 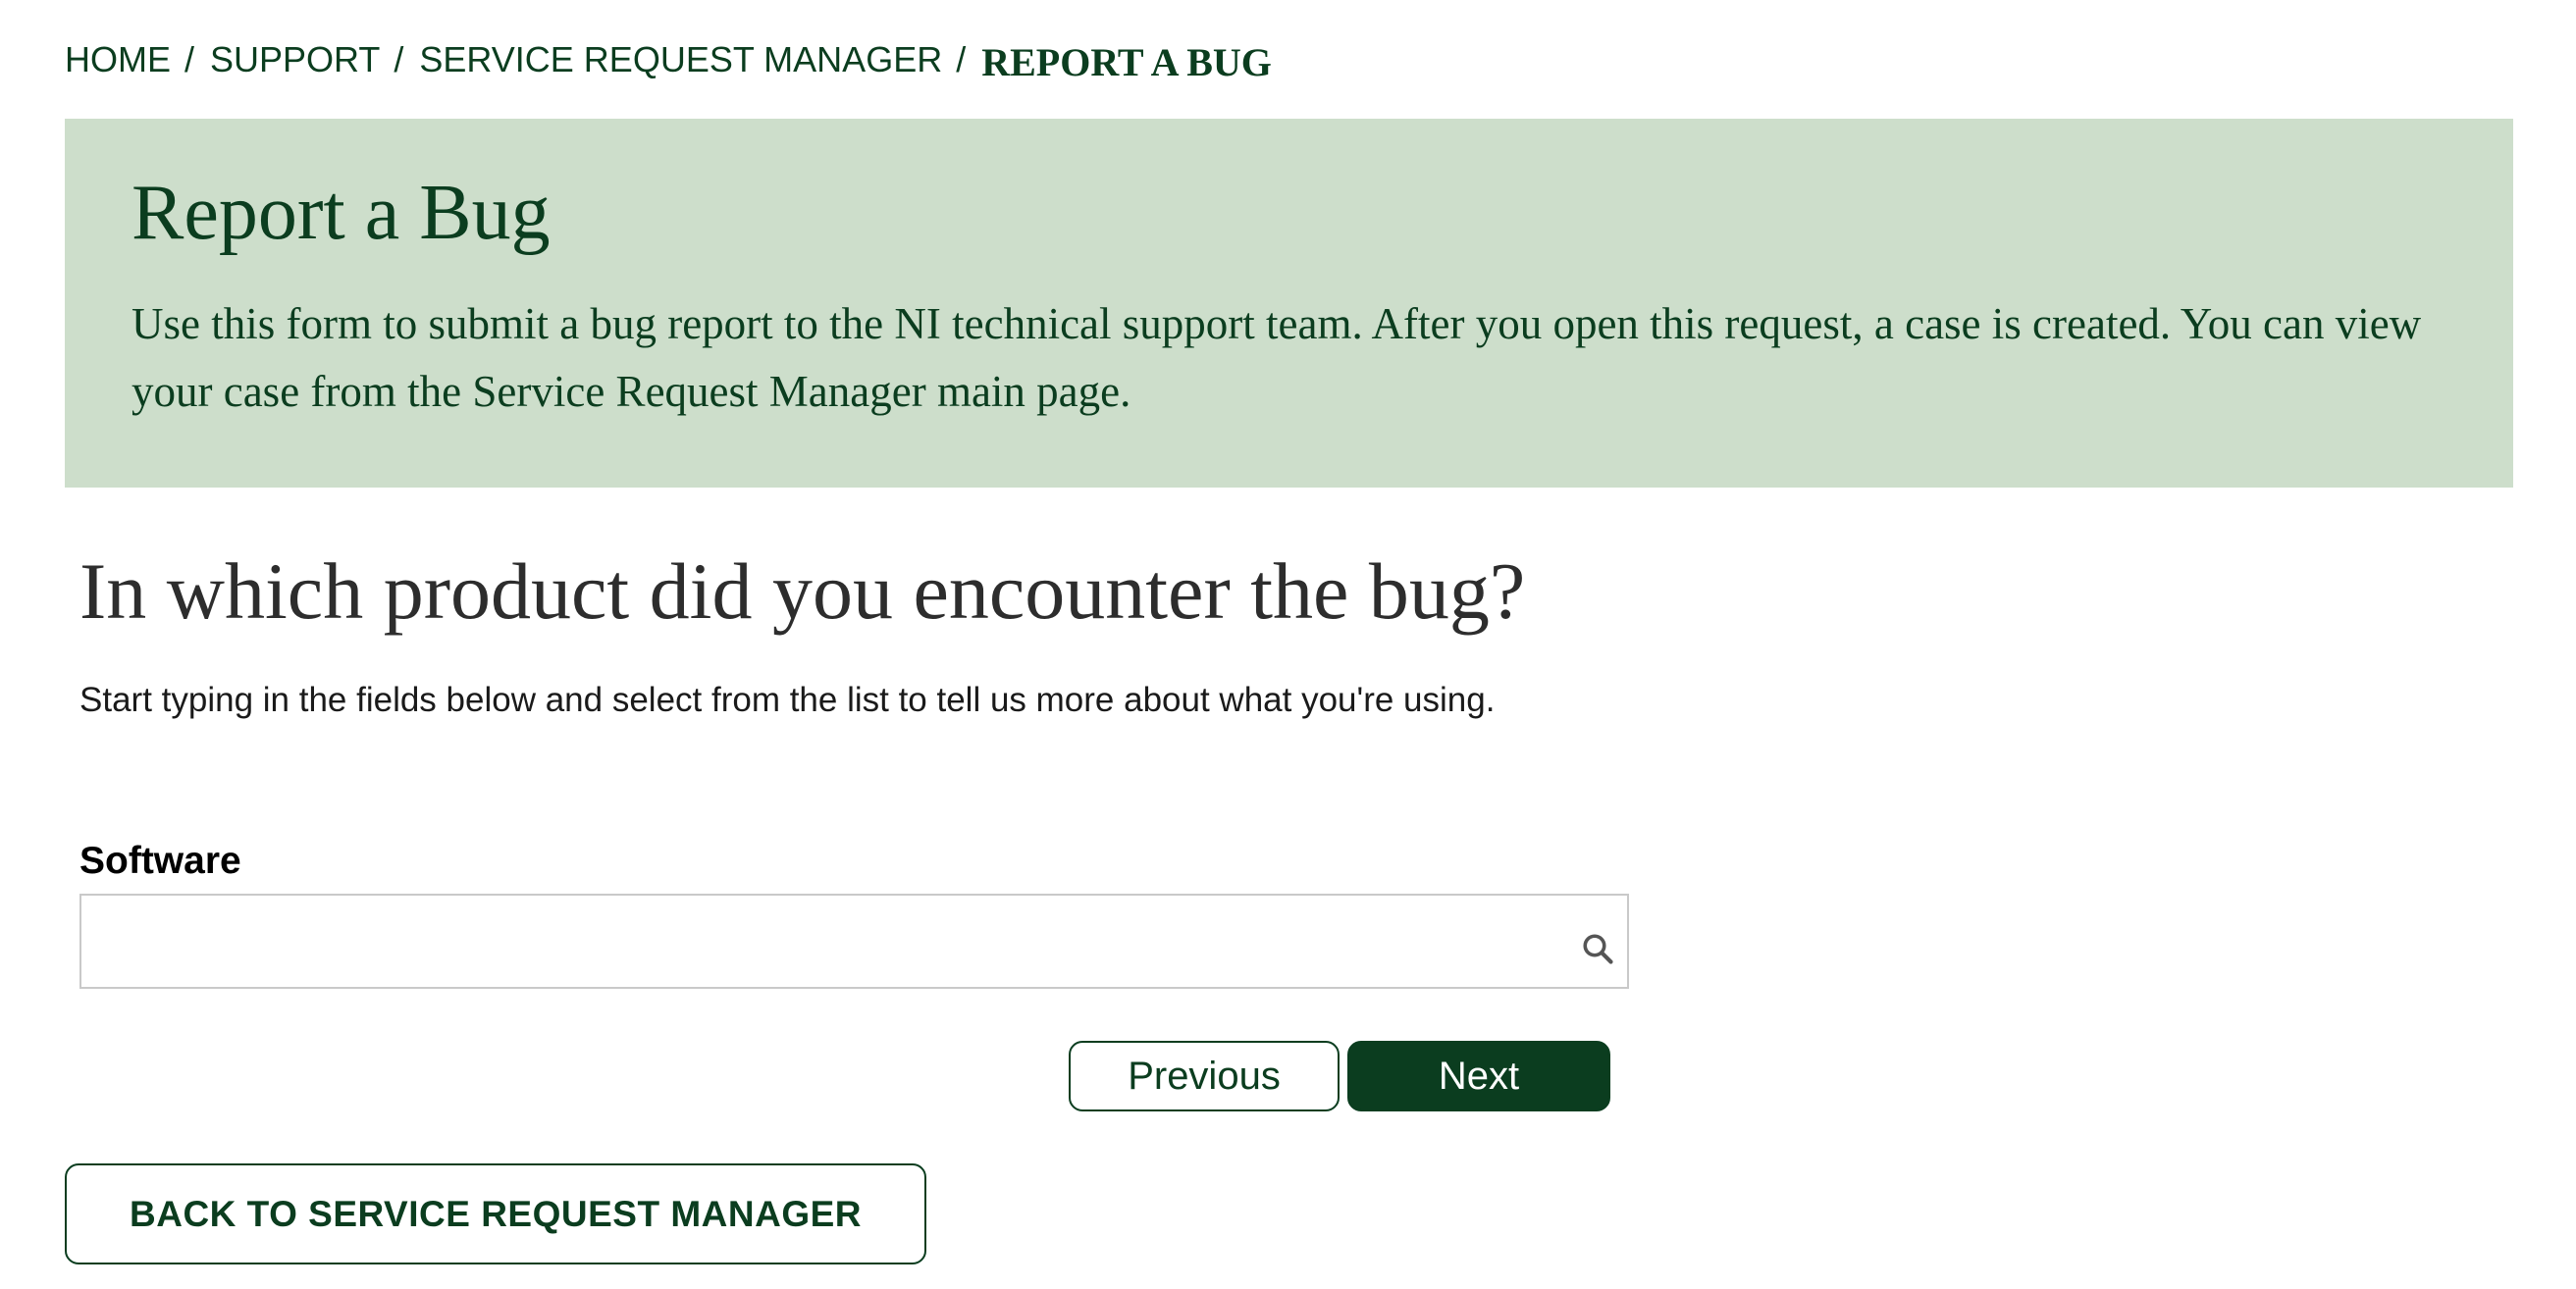 I want to click on breadcrumb-current-page: REPORT A BUG, so click(x=1126, y=62).